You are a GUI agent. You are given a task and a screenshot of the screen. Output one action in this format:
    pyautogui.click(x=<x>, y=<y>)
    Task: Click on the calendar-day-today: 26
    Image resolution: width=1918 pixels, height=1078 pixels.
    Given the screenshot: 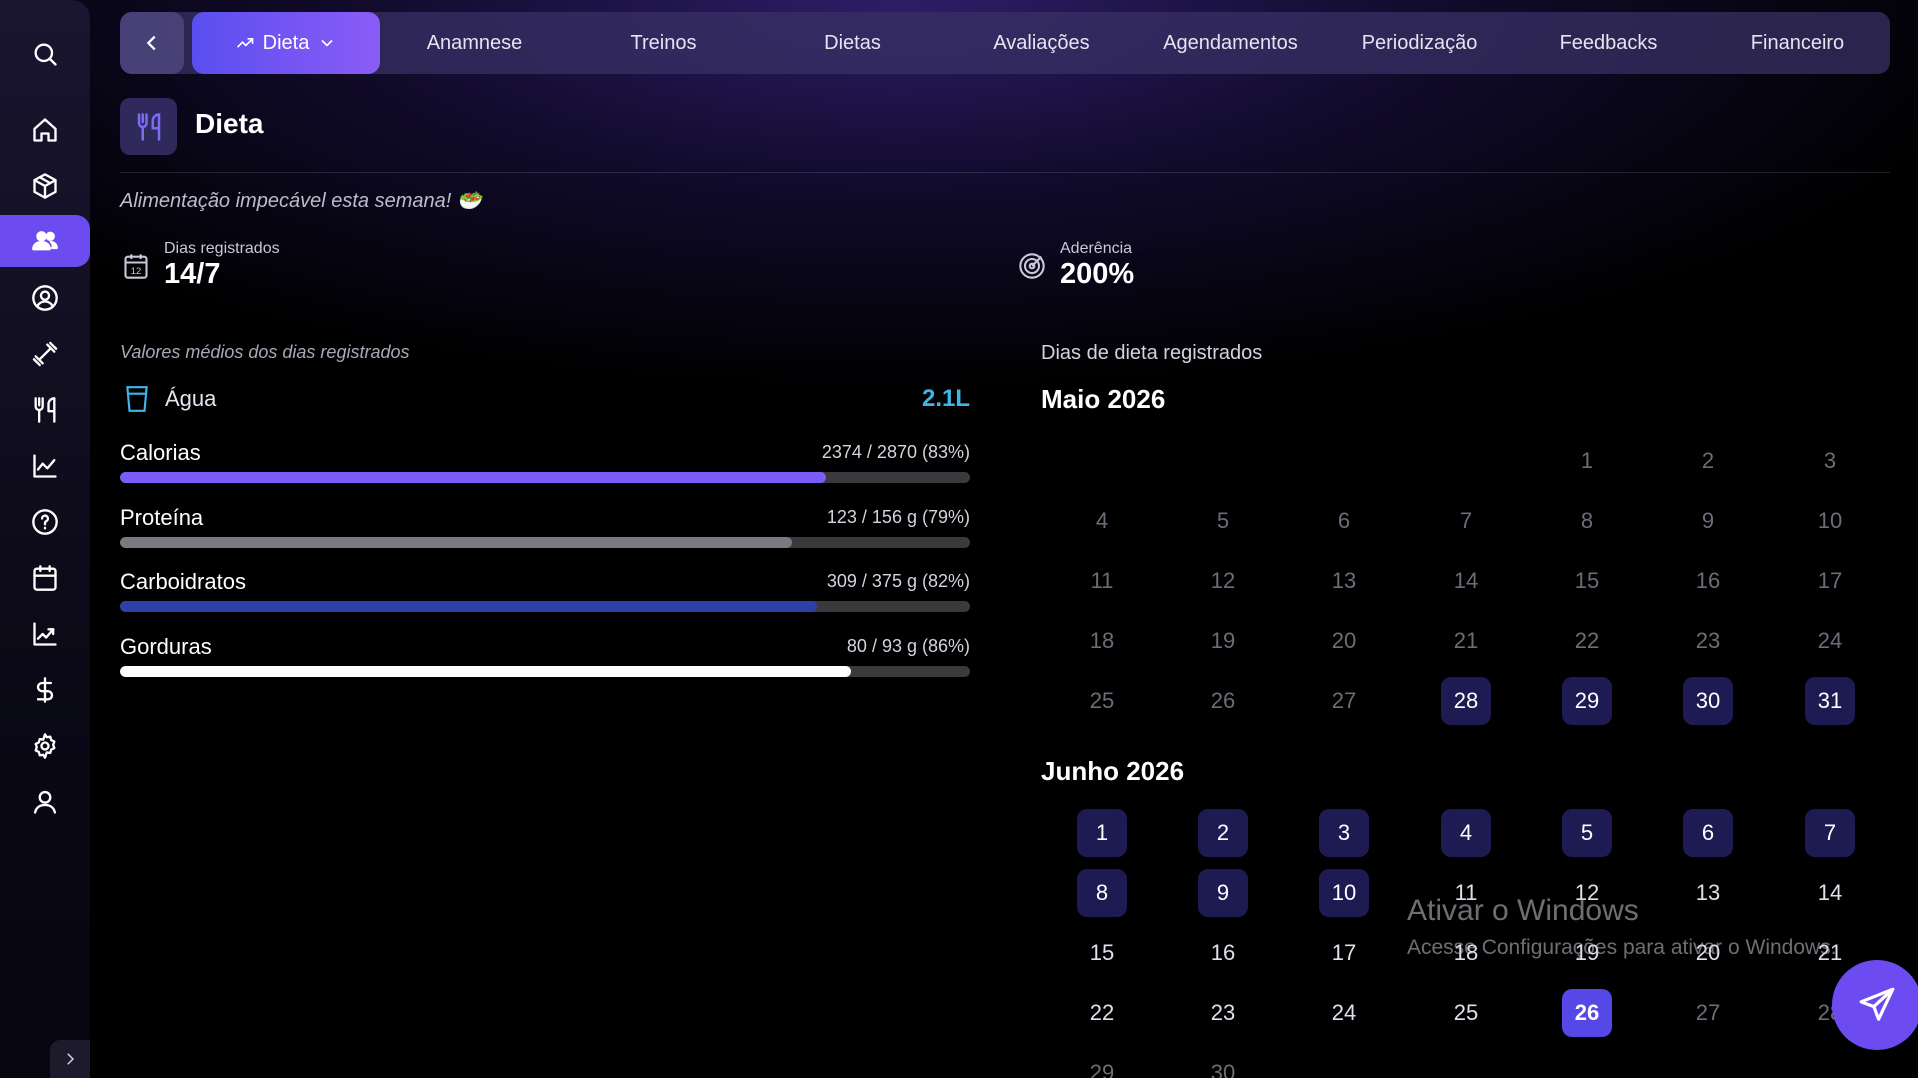 What is the action you would take?
    pyautogui.click(x=1587, y=1013)
    